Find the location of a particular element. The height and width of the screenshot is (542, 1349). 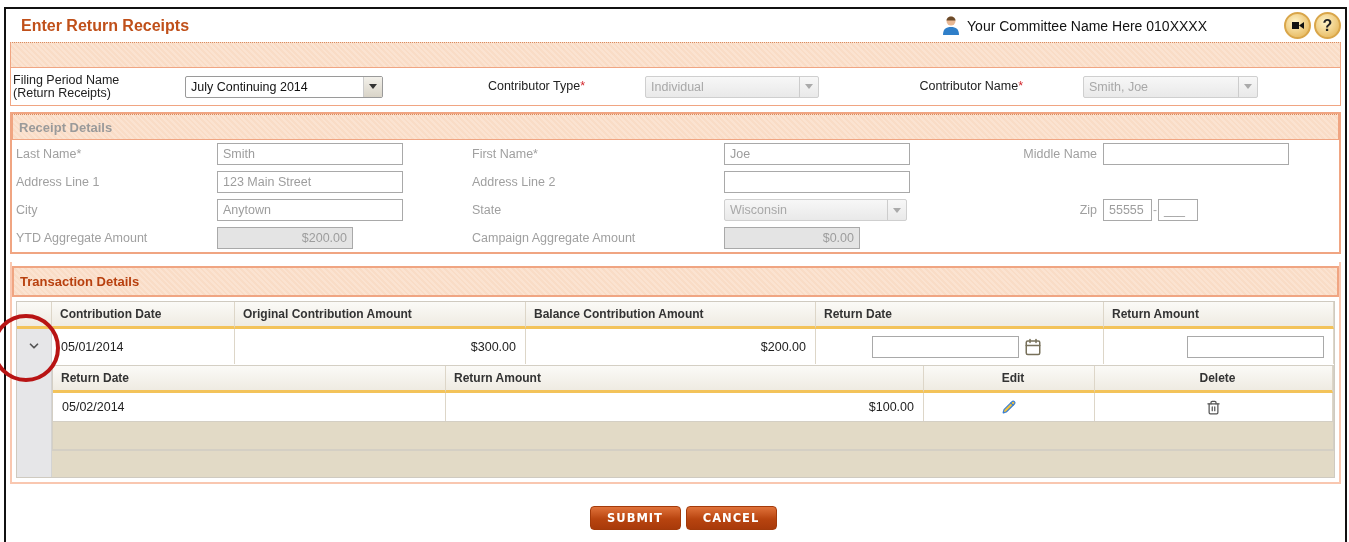

field-label: Filing Period Name (Return Receipts) is located at coordinates (67, 86).